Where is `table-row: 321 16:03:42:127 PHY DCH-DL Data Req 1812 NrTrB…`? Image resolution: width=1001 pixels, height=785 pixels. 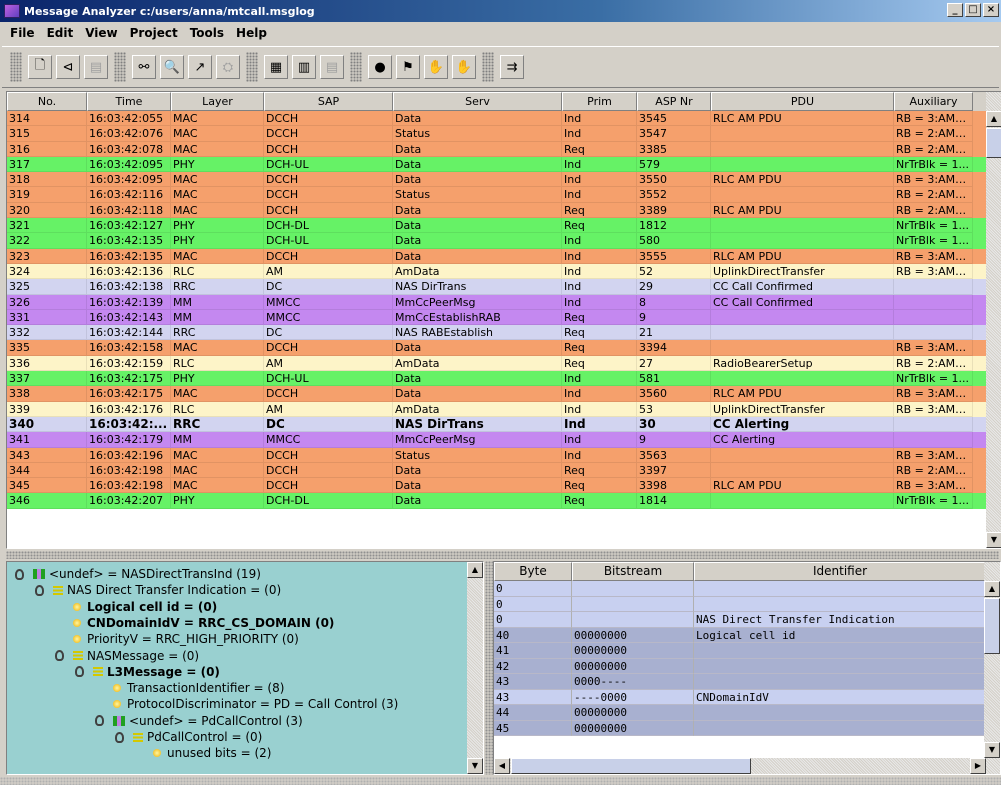 table-row: 321 16:03:42:127 PHY DCH-DL Data Req 1812 NrTrB… is located at coordinates (504, 226).